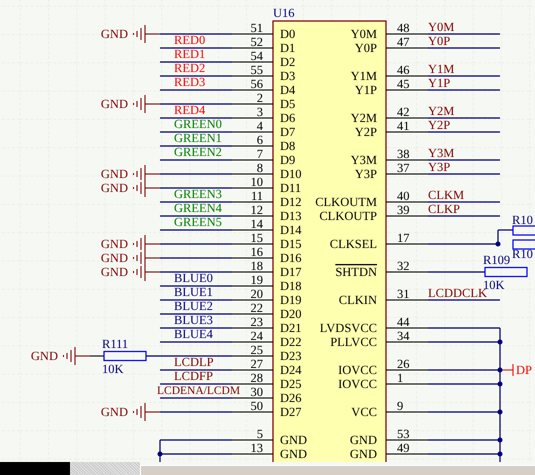 The width and height of the screenshot is (535, 475). Describe the element at coordinates (400, 378) in the screenshot. I see `pin-number: 1` at that location.